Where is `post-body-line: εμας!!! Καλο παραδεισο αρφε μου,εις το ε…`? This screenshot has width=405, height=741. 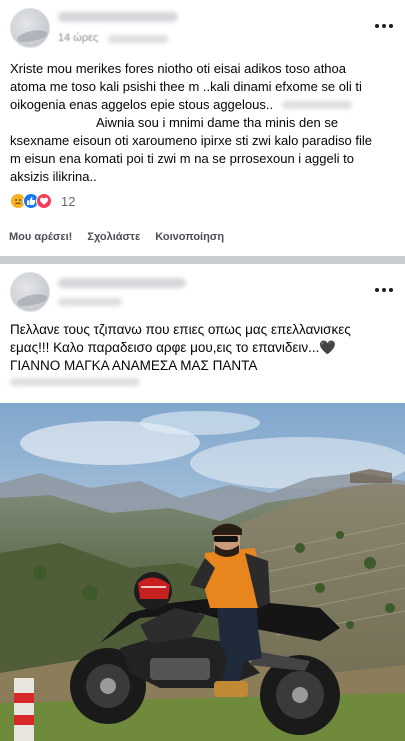 post-body-line: εμας!!! Καλο παραδεισο αρφε μου,εις το ε… is located at coordinates (173, 347).